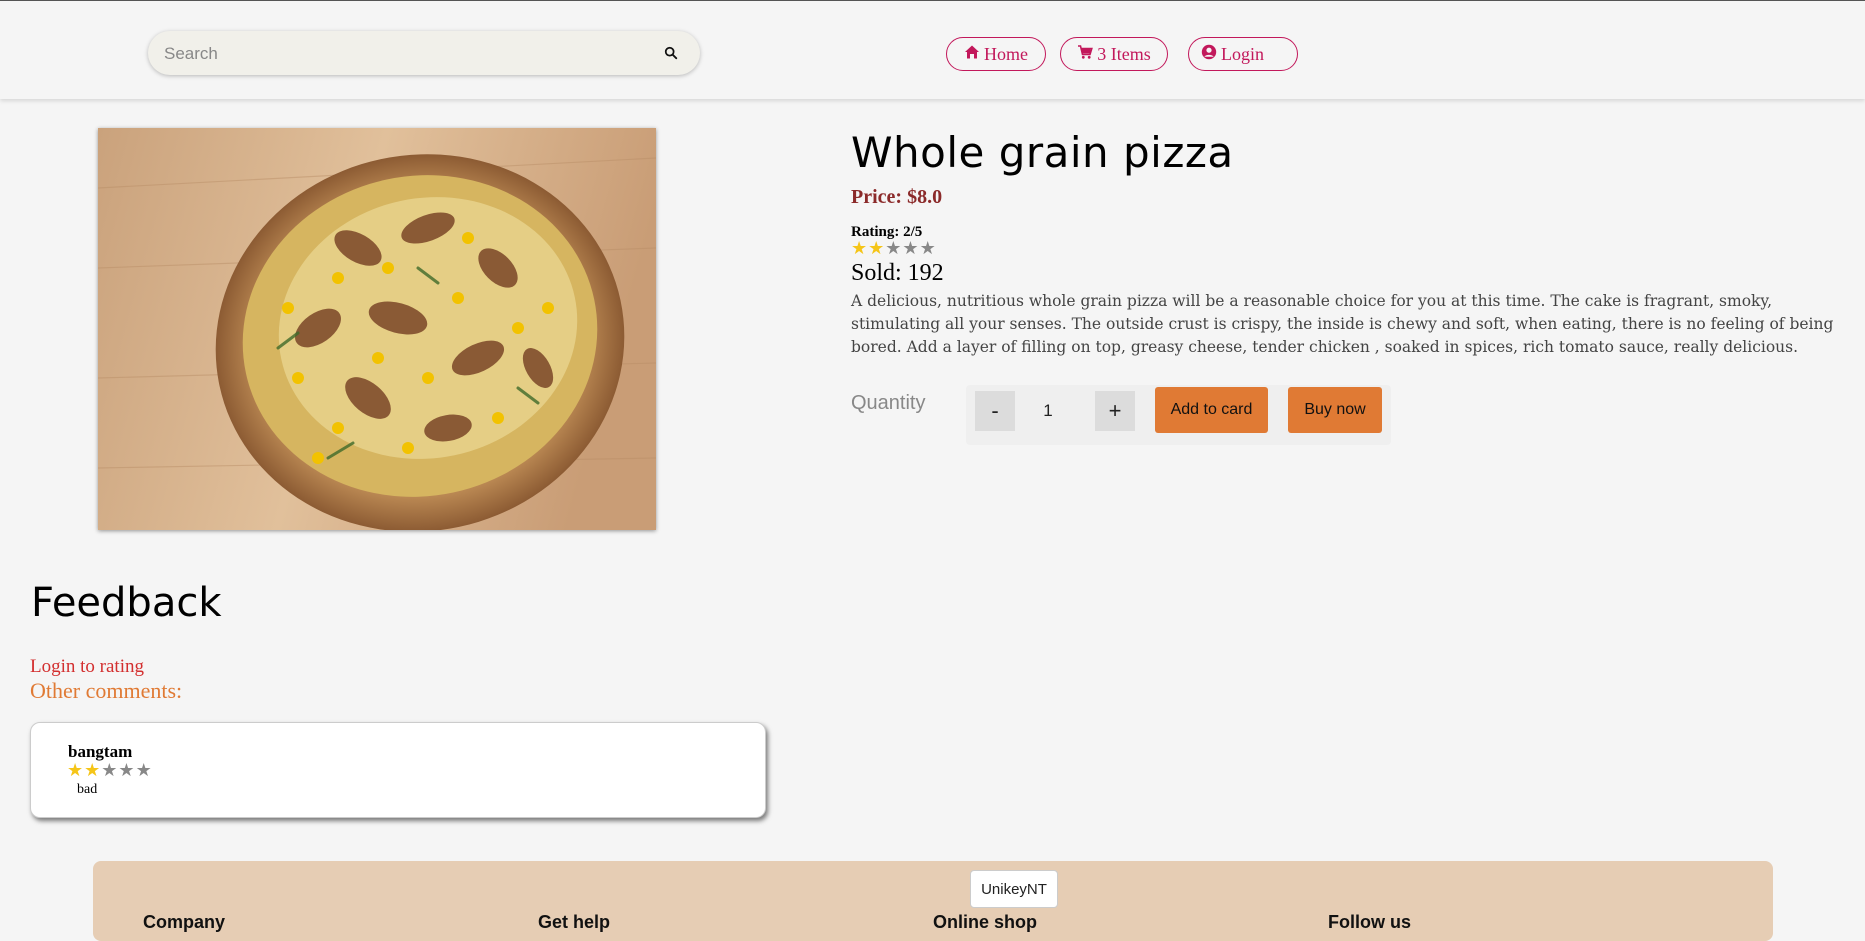 This screenshot has height=941, width=1865. Describe the element at coordinates (1124, 53) in the screenshot. I see `cart-label: 3 Items` at that location.